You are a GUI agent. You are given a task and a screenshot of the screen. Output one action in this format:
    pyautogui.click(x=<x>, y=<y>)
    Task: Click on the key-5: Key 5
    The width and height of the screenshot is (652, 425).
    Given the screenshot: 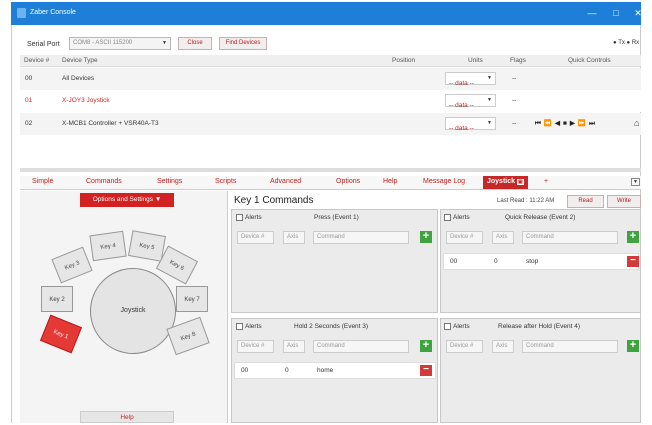 What is the action you would take?
    pyautogui.click(x=147, y=246)
    